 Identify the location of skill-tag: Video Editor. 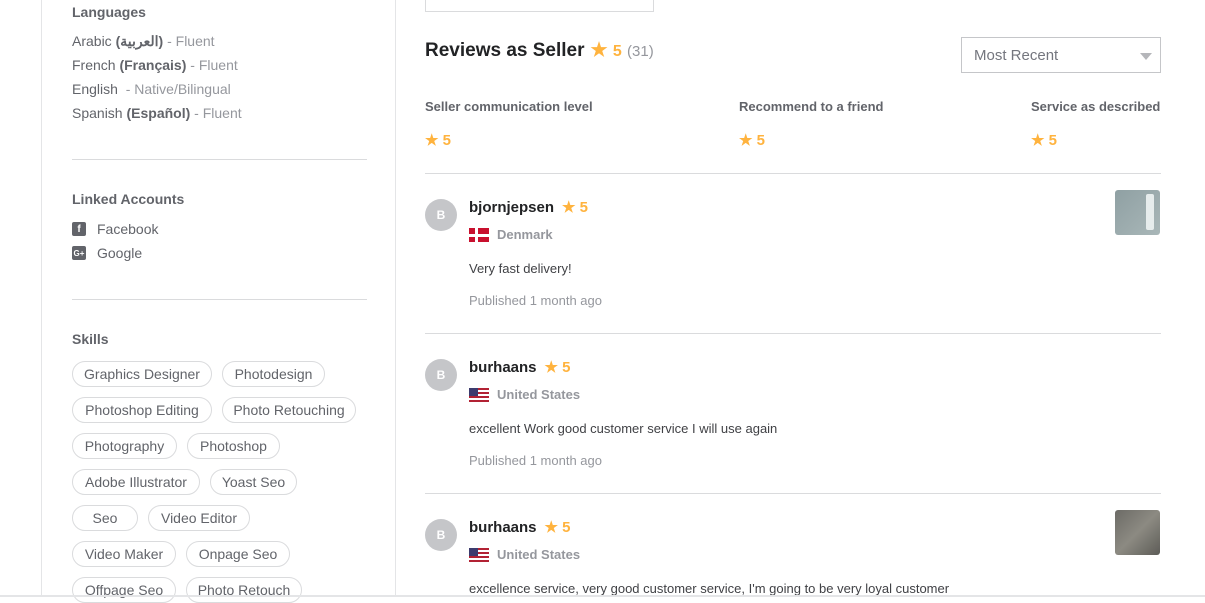
(199, 518).